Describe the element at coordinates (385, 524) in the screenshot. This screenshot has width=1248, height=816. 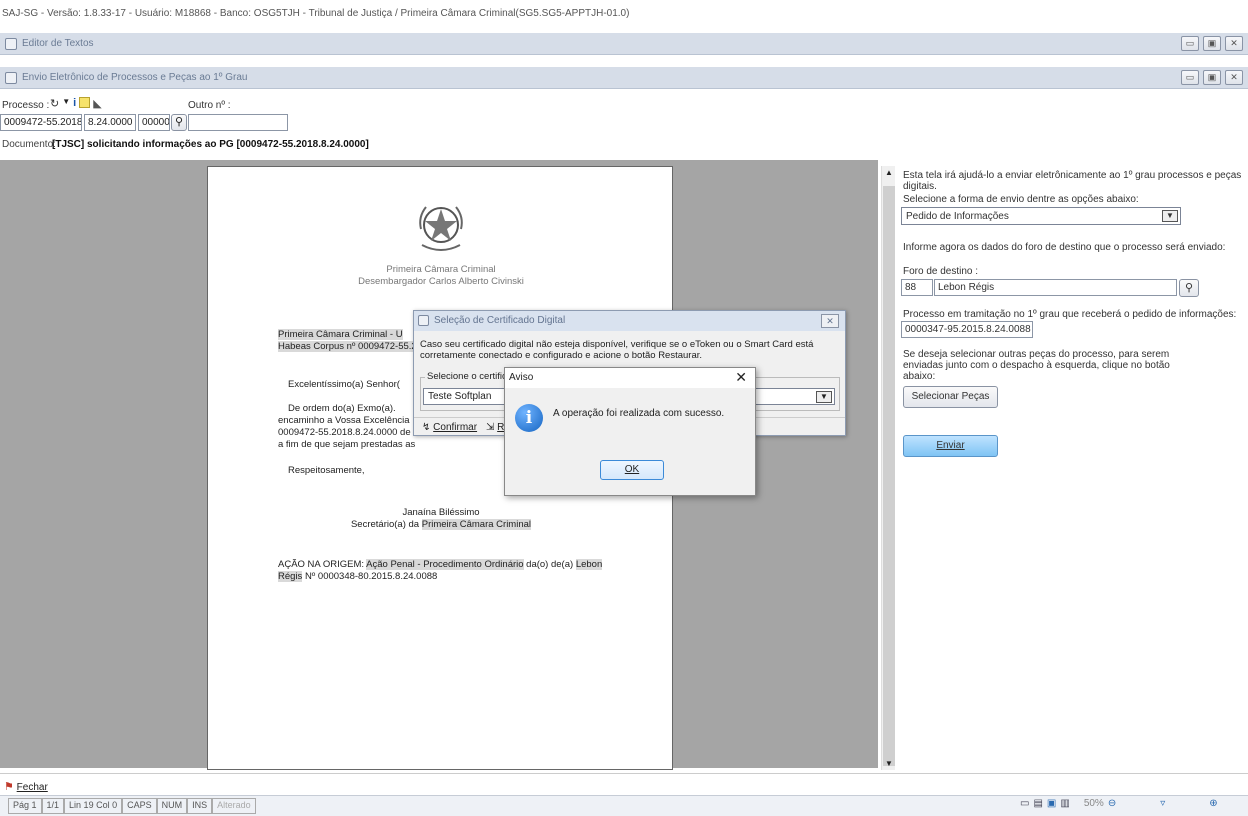
I see `doc-signer-role-prefix: Secretário(a) da` at that location.